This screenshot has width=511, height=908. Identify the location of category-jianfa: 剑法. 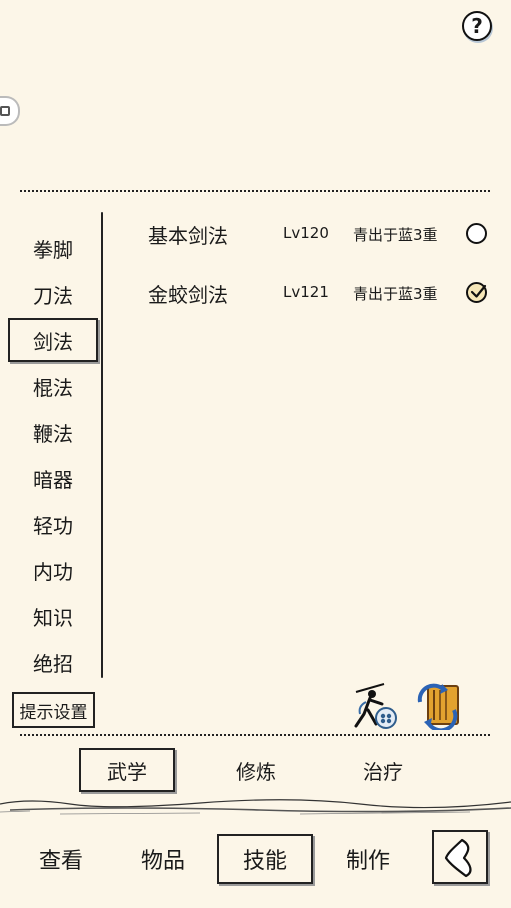
(53, 340).